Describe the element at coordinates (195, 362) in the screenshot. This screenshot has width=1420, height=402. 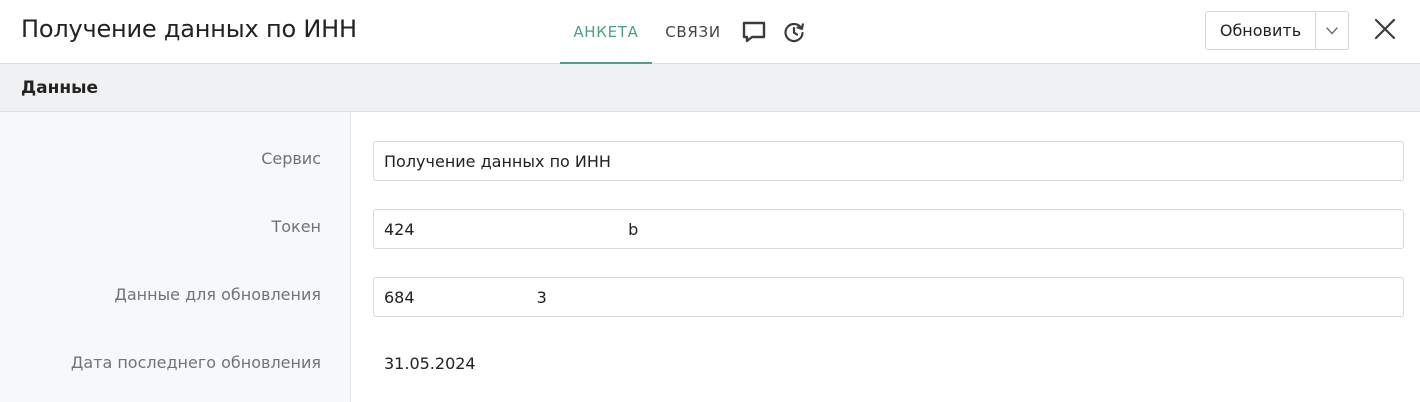
I see `last-update-label: Дата последнего обновления` at that location.